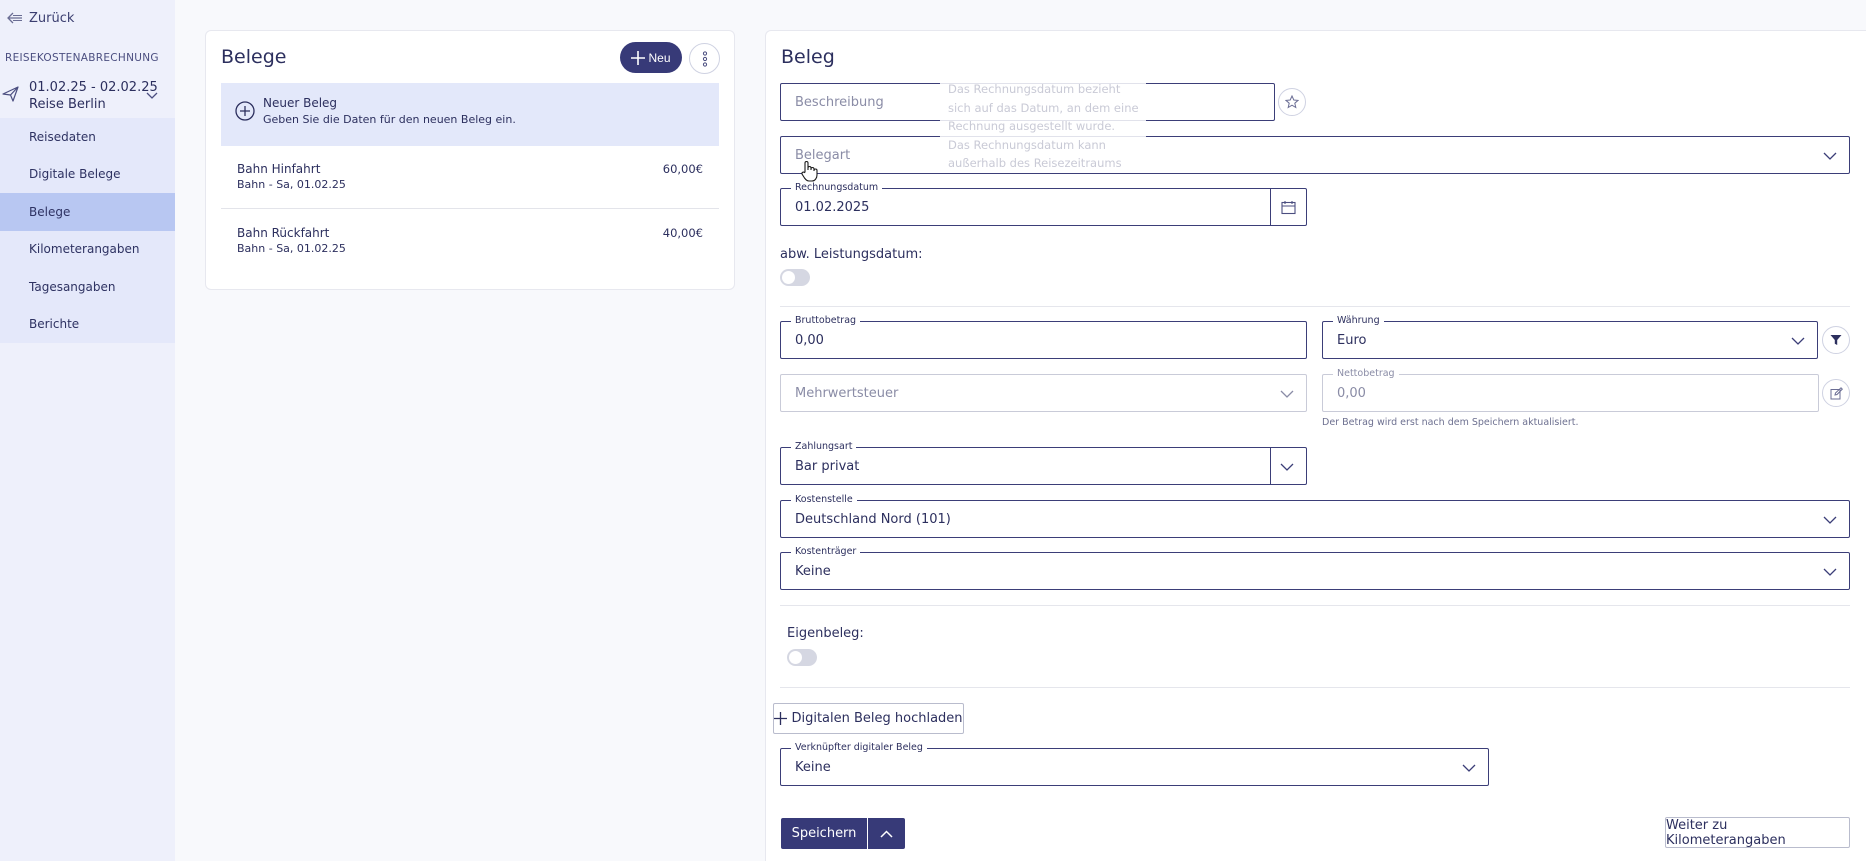  I want to click on kostentraeger-value: Keine, so click(813, 571).